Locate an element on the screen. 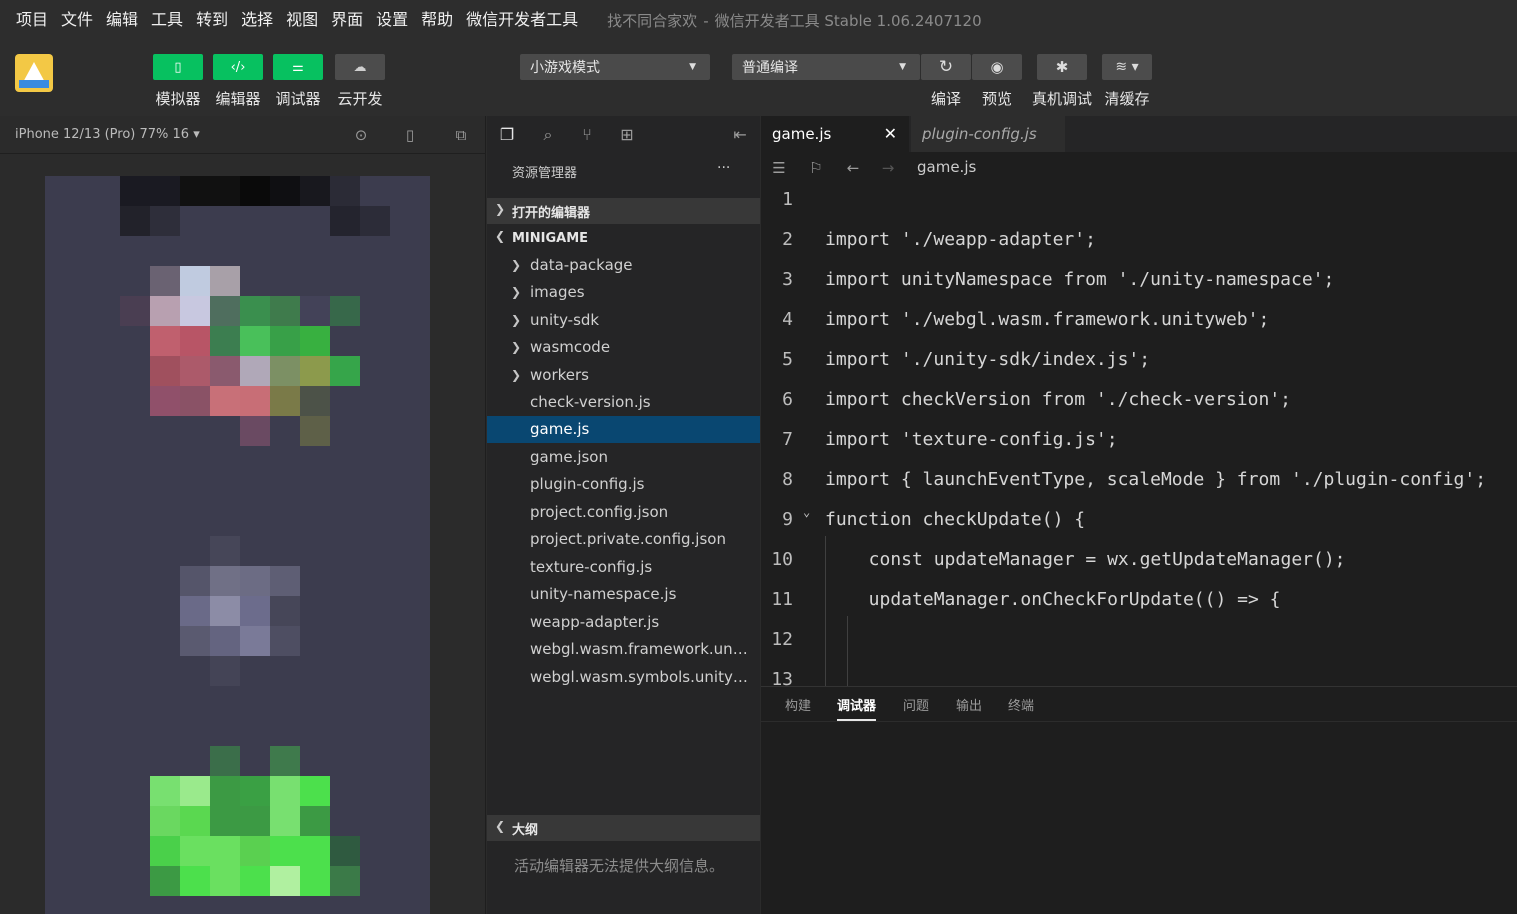 The height and width of the screenshot is (914, 1517). menu-file: 文件 is located at coordinates (77, 20).